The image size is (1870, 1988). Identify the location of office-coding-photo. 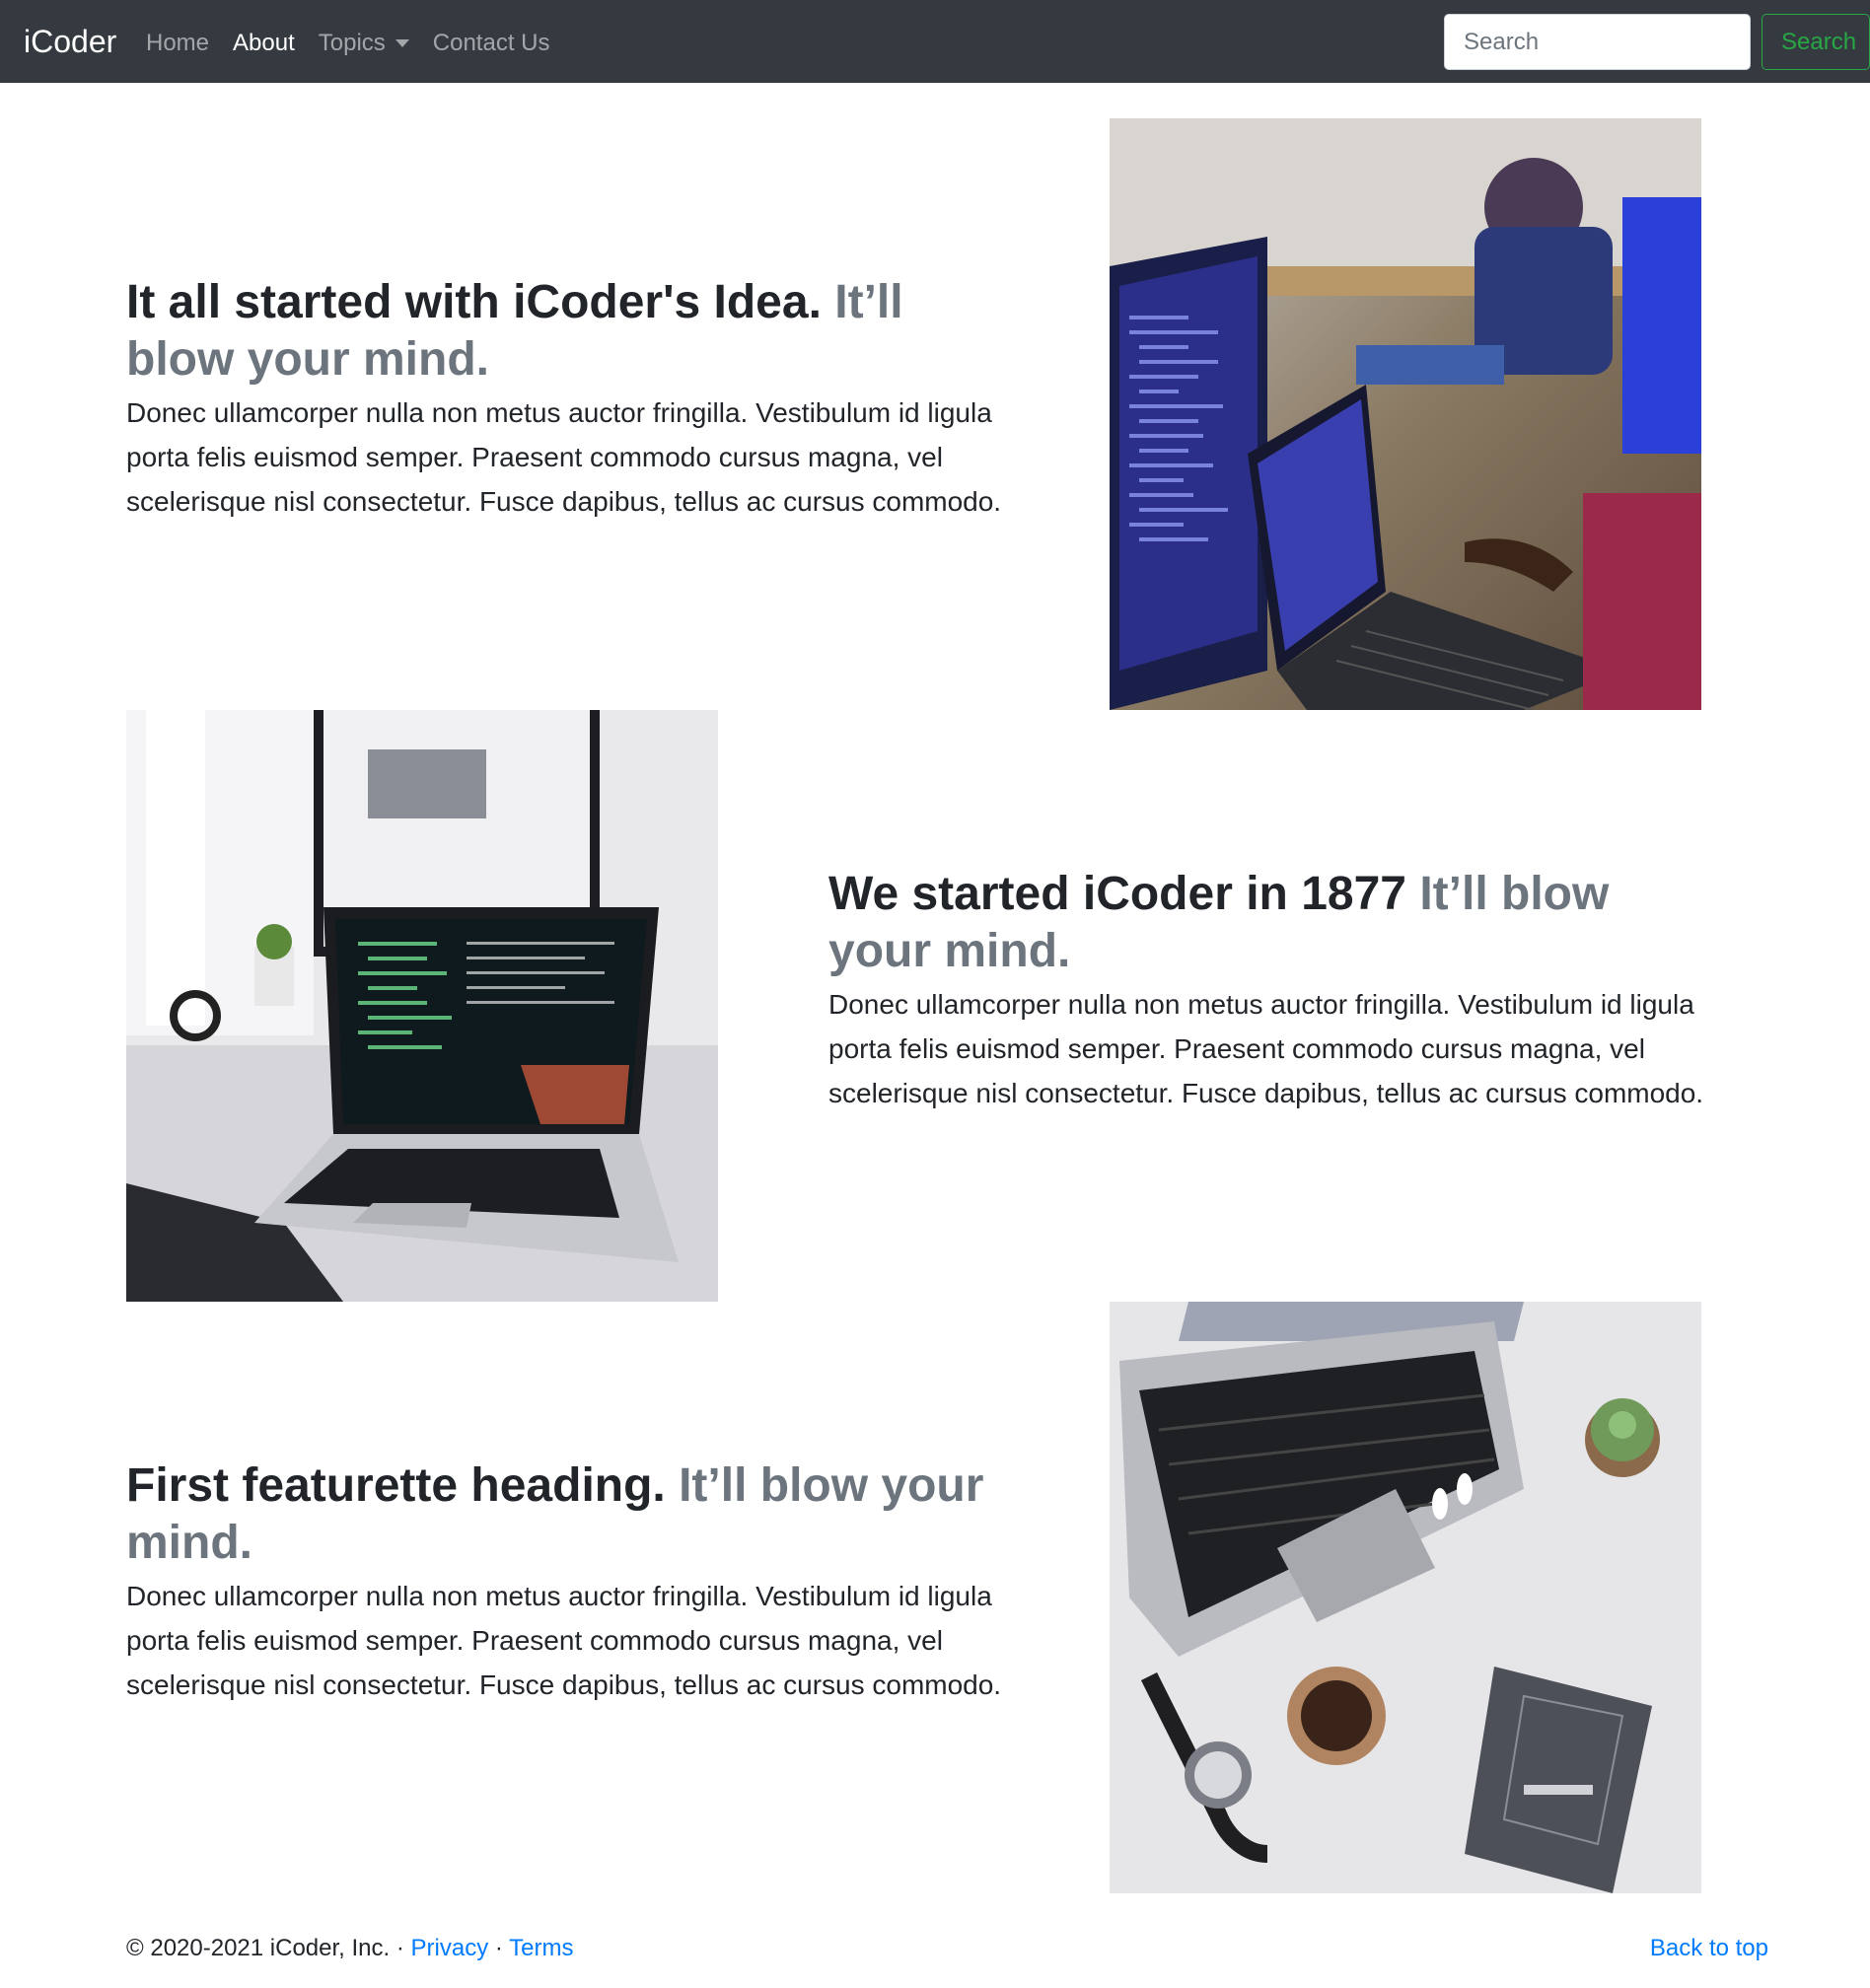
(1405, 414).